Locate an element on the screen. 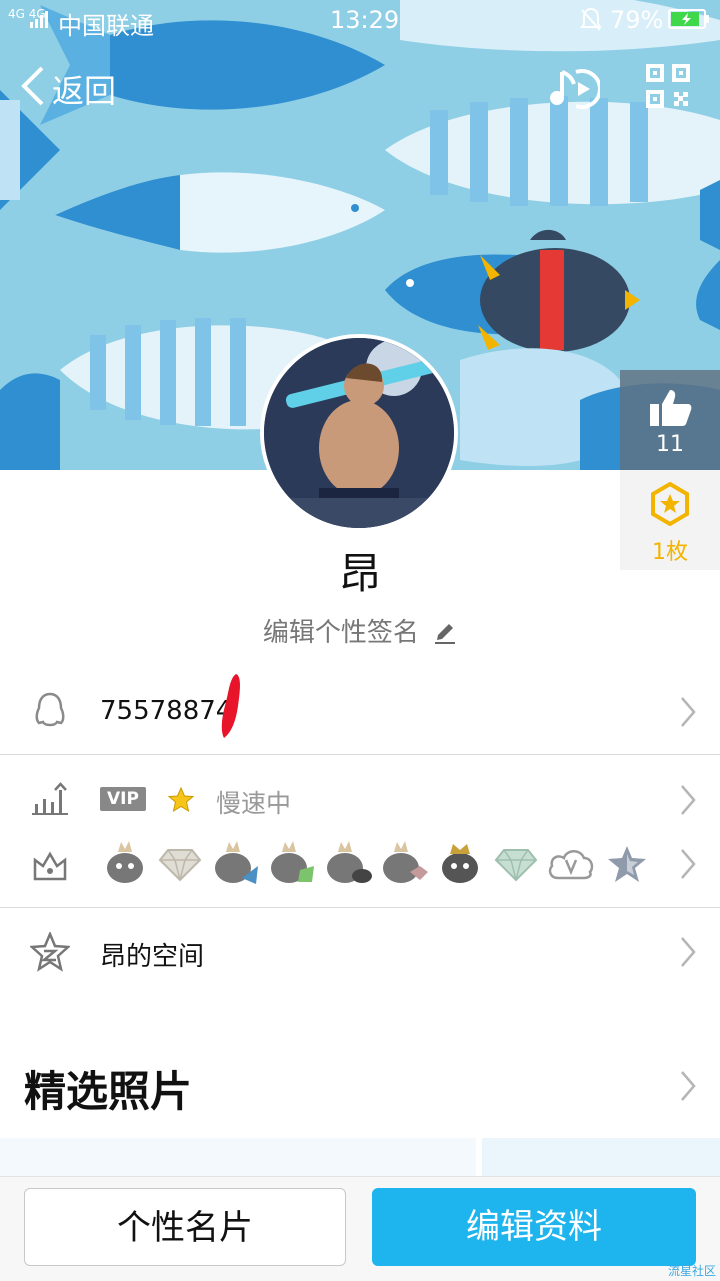  edit-profile-button: 编辑资料 is located at coordinates (534, 1227).